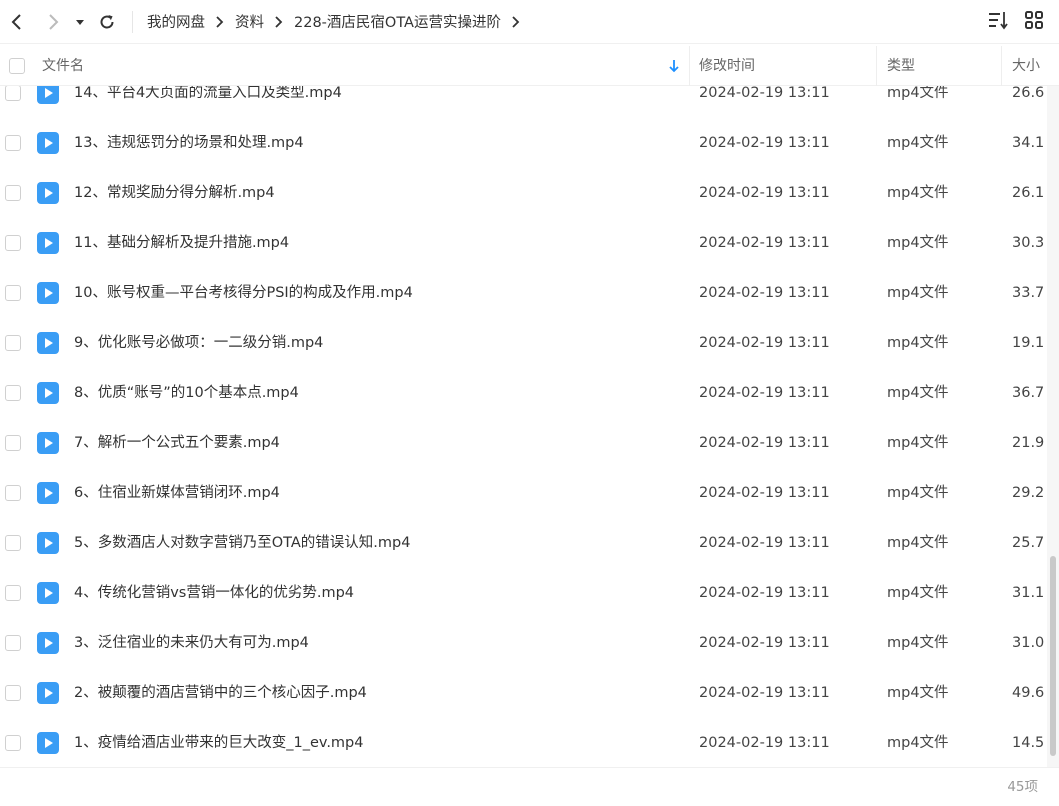 The image size is (1059, 806). Describe the element at coordinates (529, 786) in the screenshot. I see `status-bar: 45项` at that location.